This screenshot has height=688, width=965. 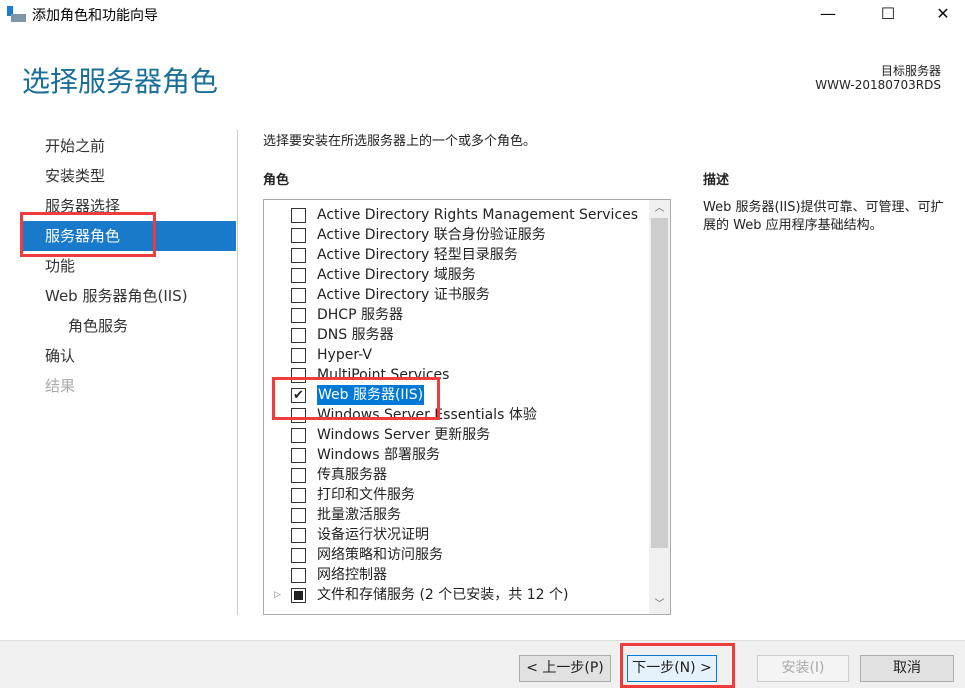 I want to click on role-item: Active Directory 证书服务, so click(x=456, y=295).